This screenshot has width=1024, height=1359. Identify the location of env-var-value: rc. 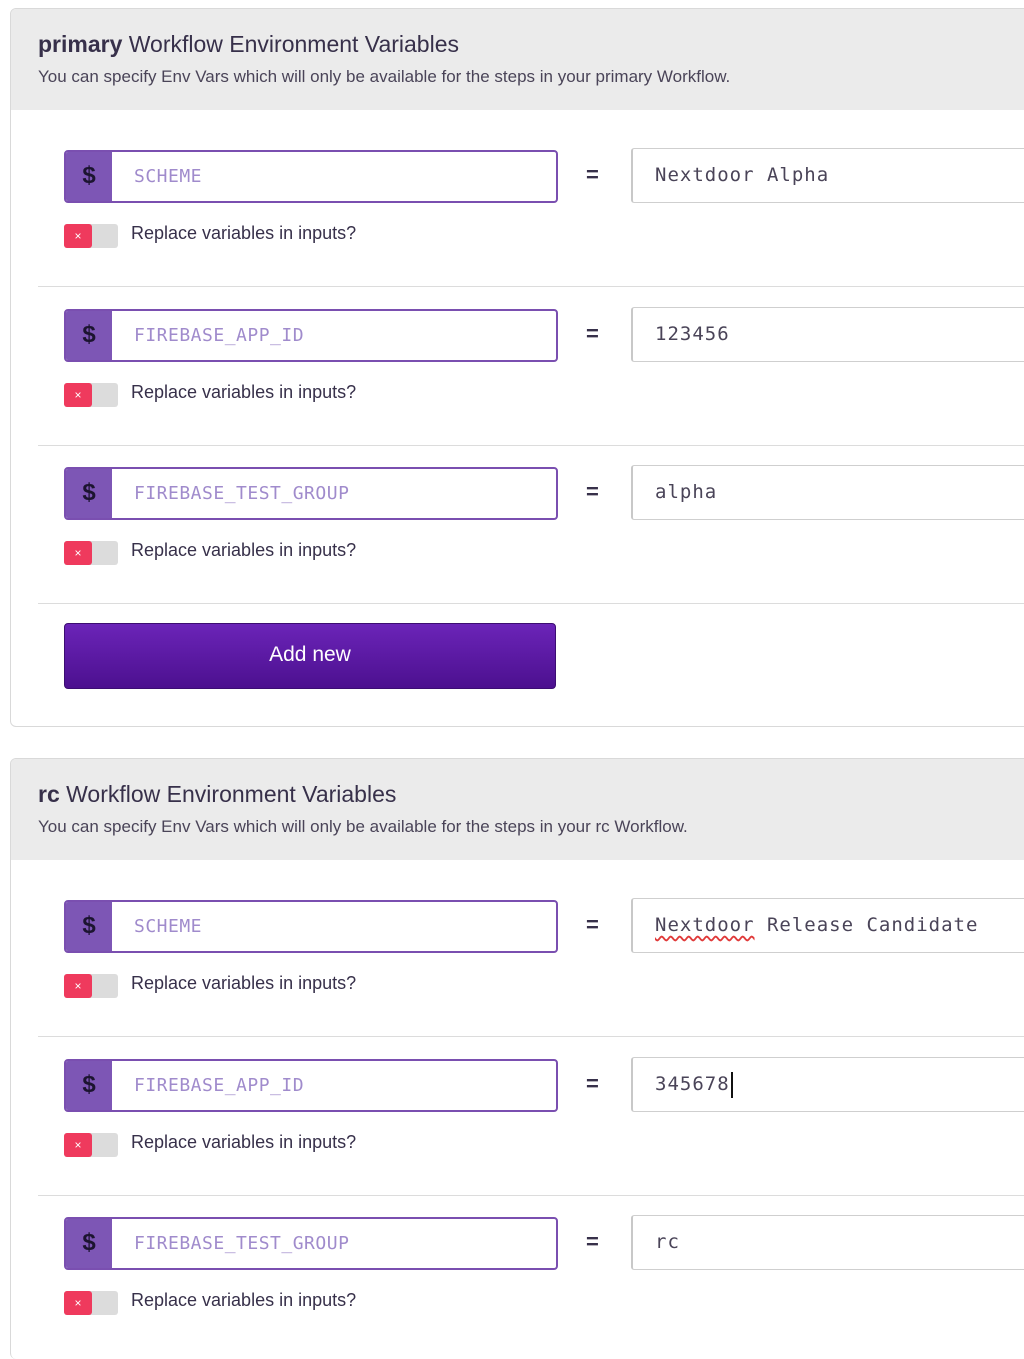
(667, 1242).